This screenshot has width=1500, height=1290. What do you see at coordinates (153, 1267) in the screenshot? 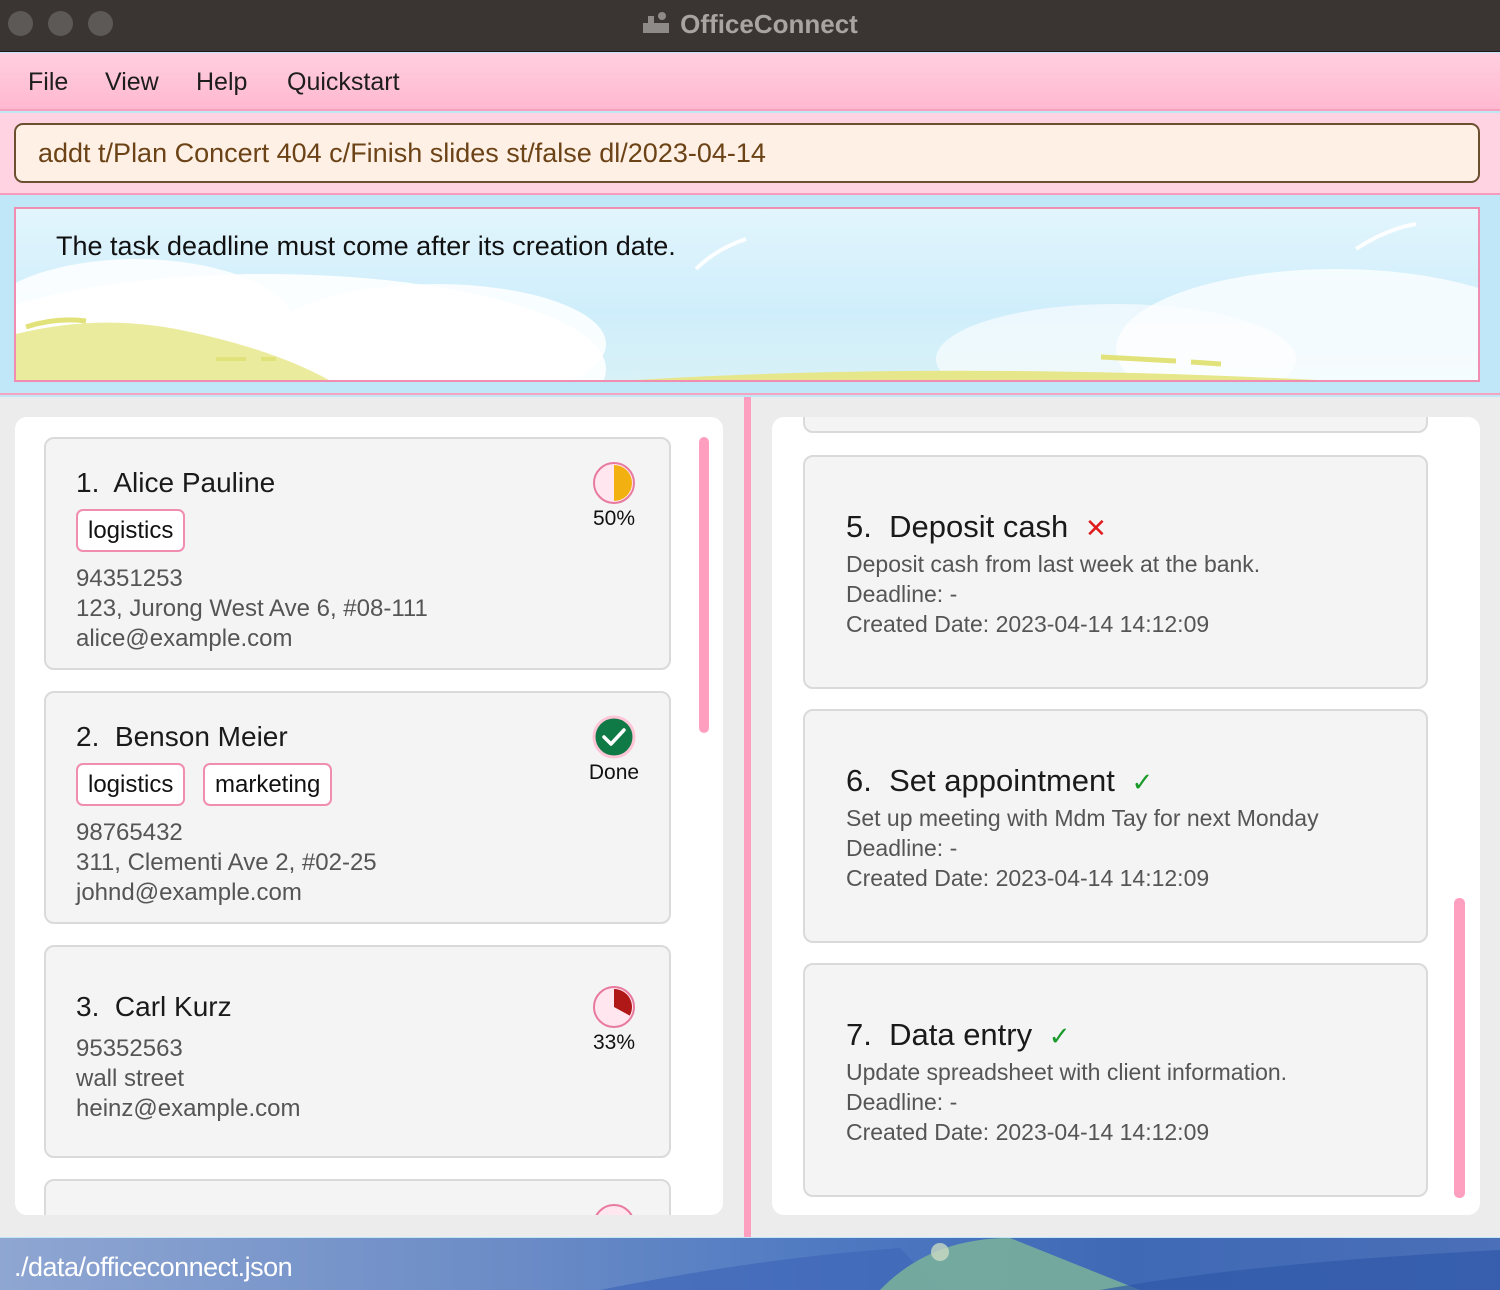
I see `save-file-path: ./data/officeconnect.json` at bounding box center [153, 1267].